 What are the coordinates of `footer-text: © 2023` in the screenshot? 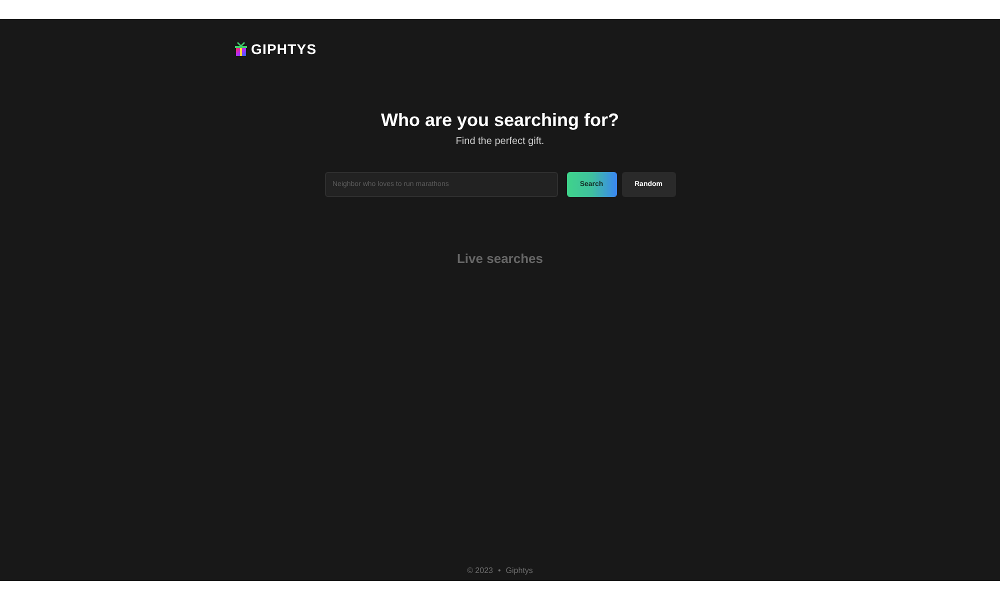 It's located at (480, 571).